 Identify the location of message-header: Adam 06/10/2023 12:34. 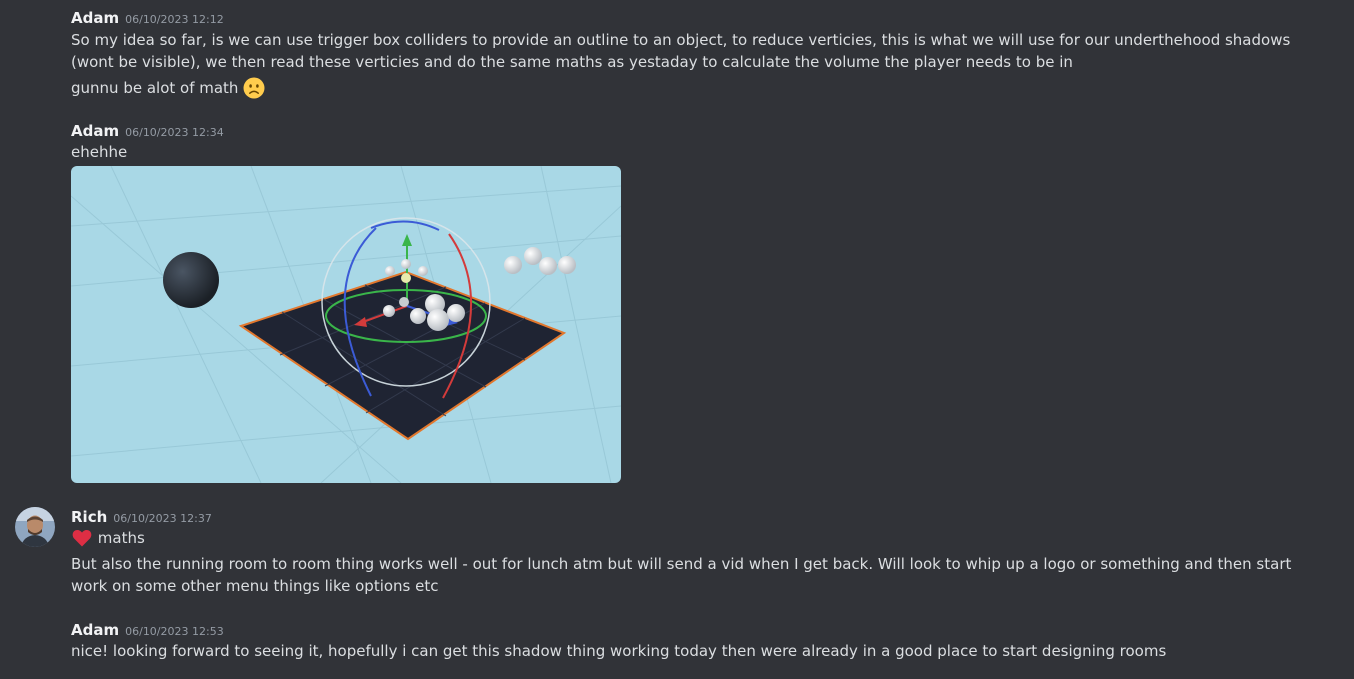
(147, 132).